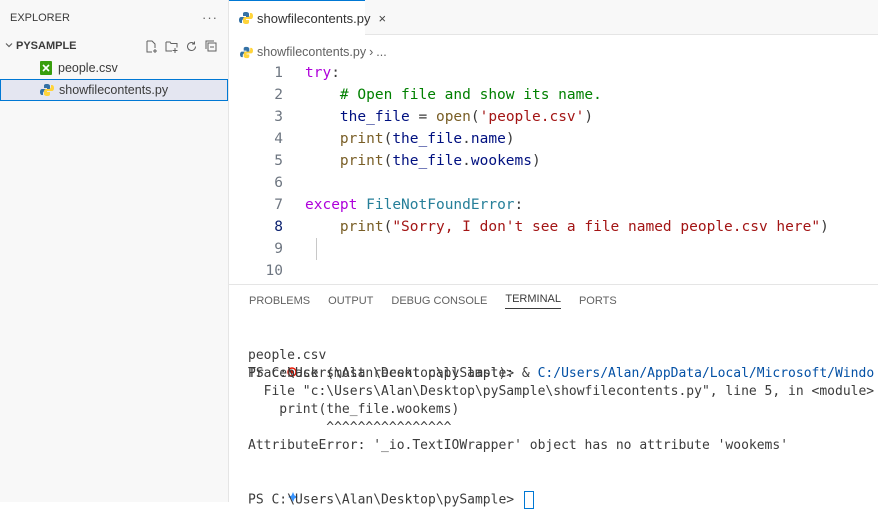  Describe the element at coordinates (274, 271) in the screenshot. I see `line-number: 10` at that location.